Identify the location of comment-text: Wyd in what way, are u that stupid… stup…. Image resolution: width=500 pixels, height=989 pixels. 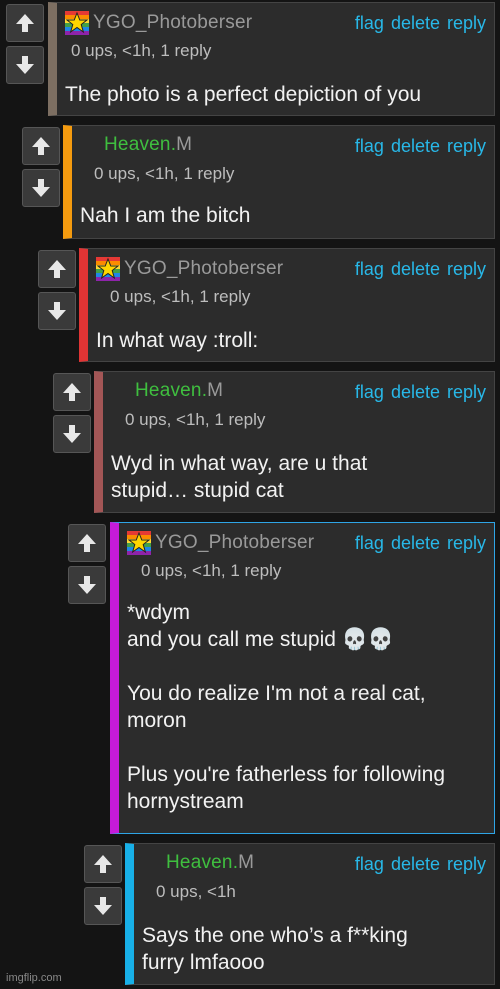
(239, 477).